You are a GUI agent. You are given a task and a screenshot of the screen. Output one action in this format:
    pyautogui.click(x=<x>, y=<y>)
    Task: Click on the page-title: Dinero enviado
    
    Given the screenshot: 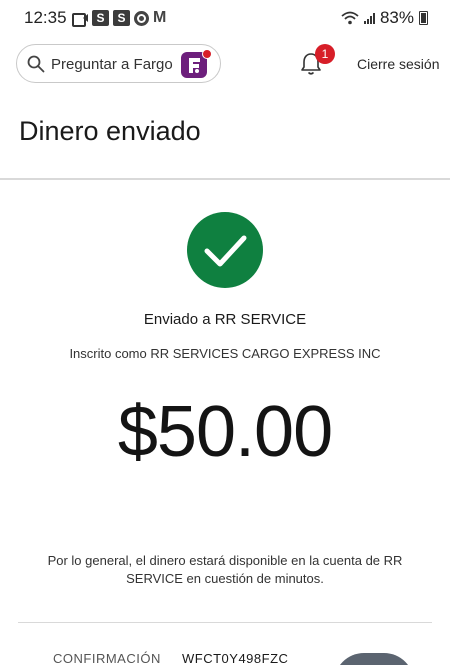 What is the action you would take?
    pyautogui.click(x=110, y=131)
    